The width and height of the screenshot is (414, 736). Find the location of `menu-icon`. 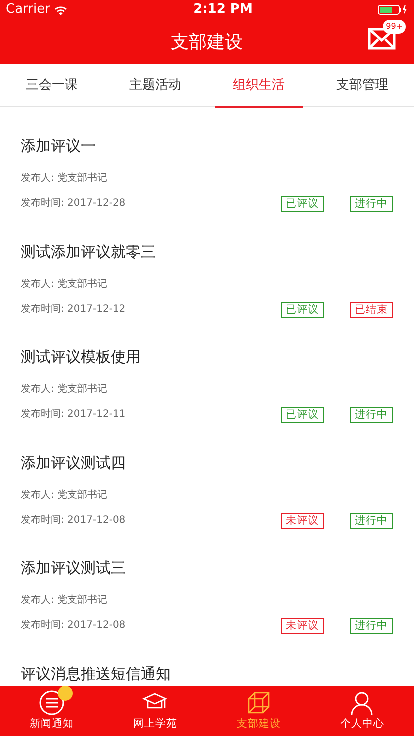

menu-icon is located at coordinates (51, 703).